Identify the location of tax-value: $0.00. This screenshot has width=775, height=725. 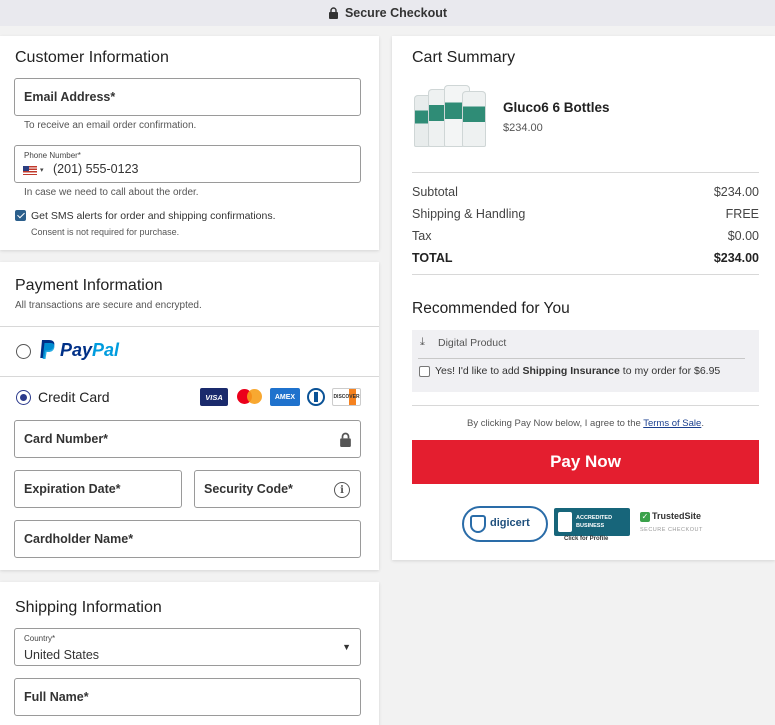
(743, 236).